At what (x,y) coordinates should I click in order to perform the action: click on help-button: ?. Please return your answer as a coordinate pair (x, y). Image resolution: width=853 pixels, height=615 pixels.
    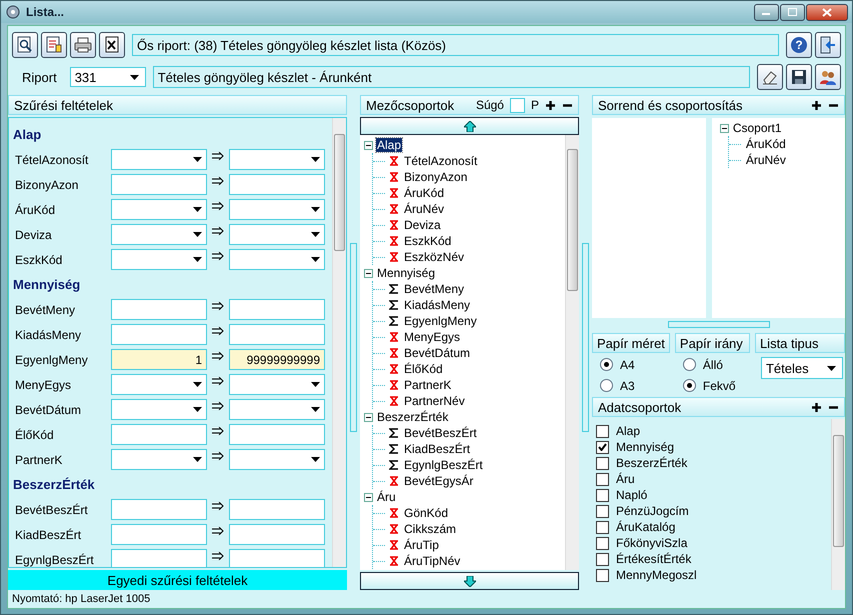
    Looking at the image, I should click on (799, 45).